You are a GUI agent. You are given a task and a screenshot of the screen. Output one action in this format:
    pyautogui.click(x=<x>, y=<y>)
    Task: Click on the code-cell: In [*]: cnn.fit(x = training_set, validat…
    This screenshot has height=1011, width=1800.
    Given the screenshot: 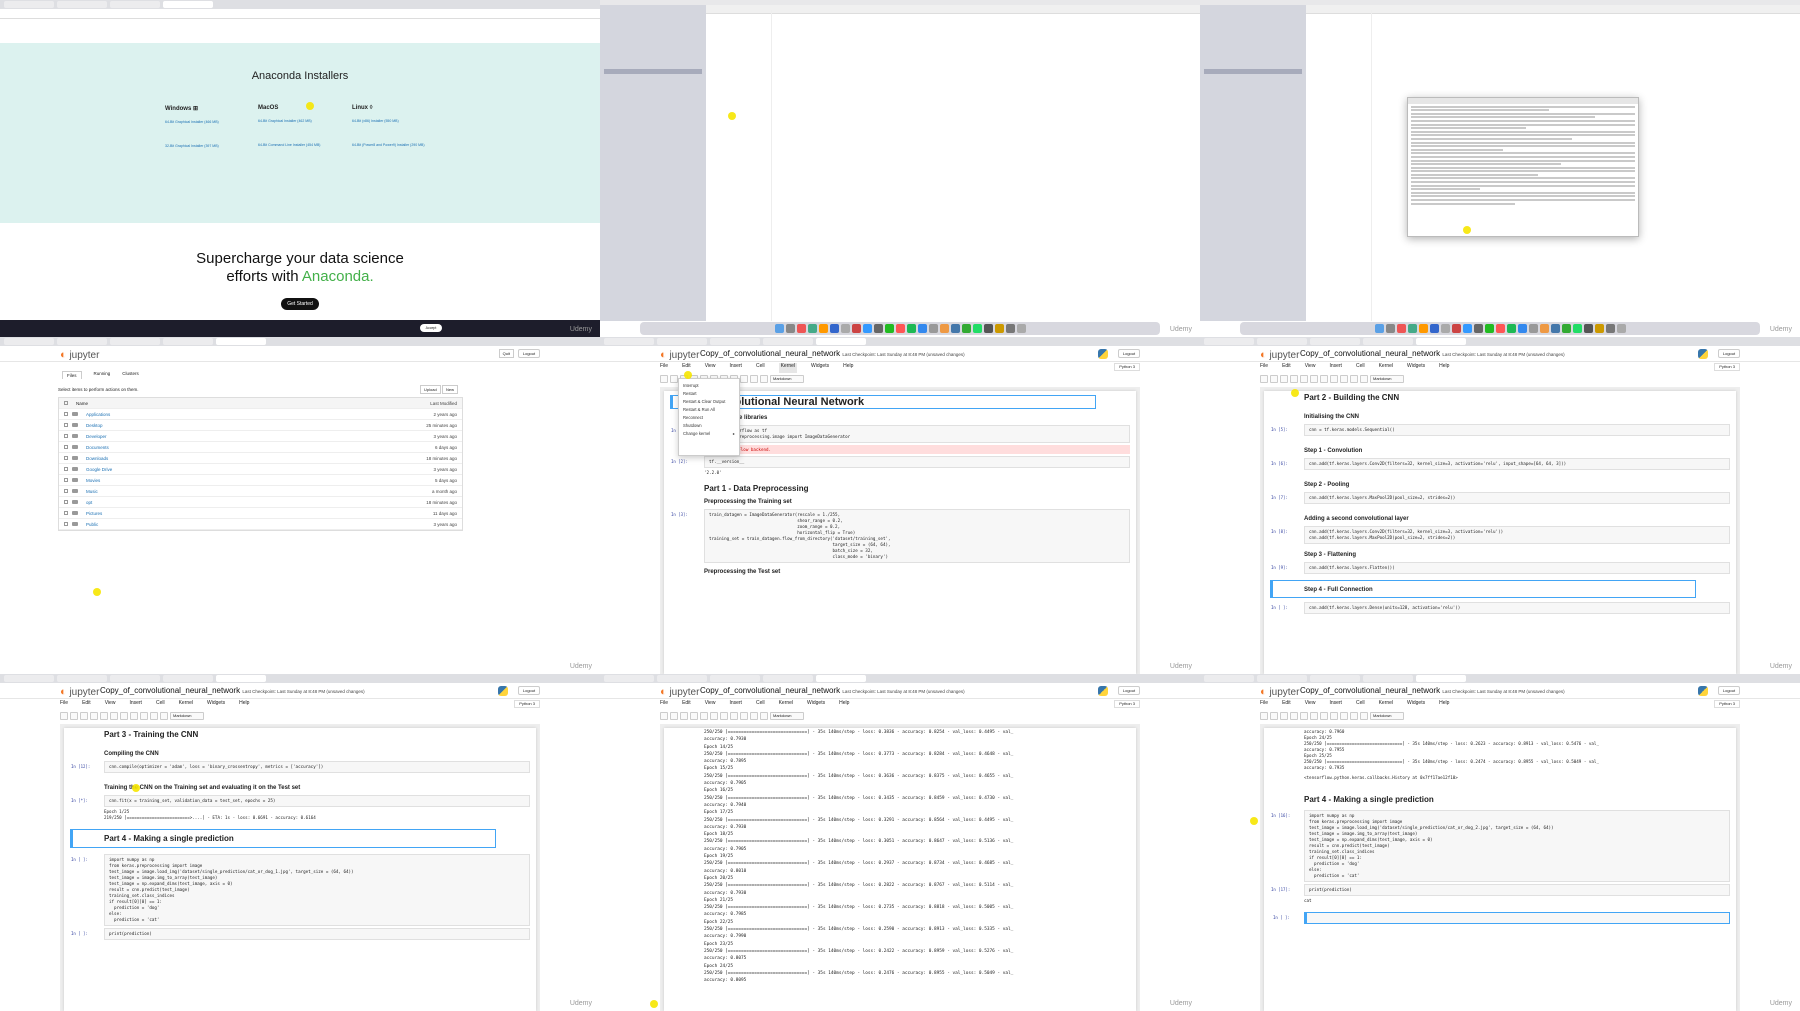 What is the action you would take?
    pyautogui.click(x=300, y=801)
    